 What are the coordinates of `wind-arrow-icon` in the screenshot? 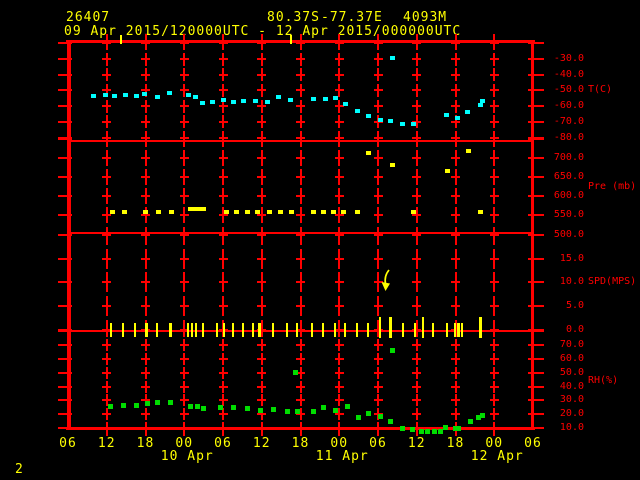 It's located at (387, 282).